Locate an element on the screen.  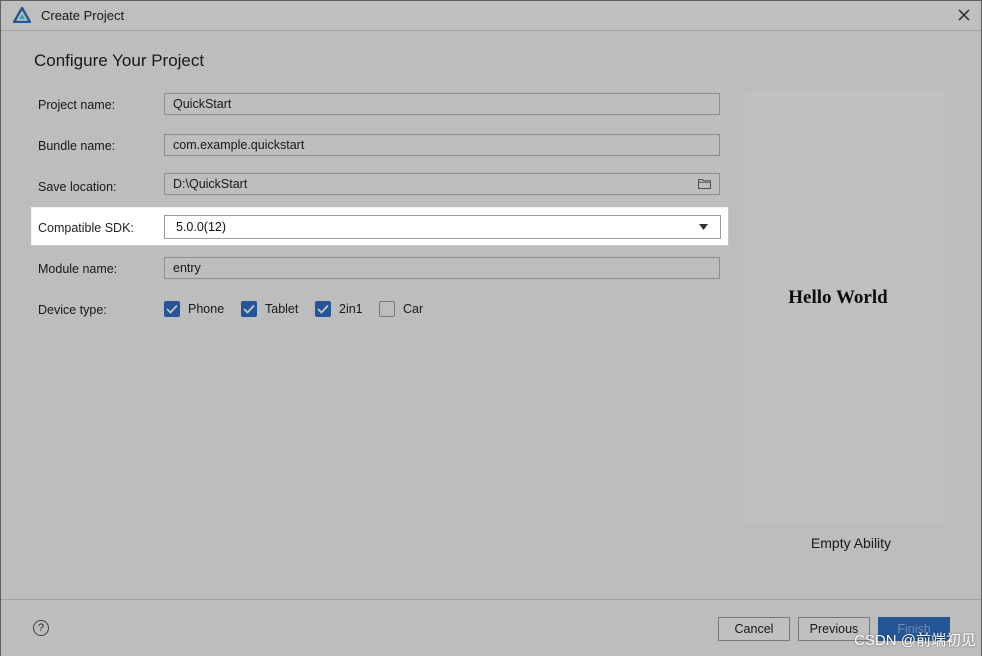
checkbox-tablet-label: Tablet is located at coordinates (282, 309).